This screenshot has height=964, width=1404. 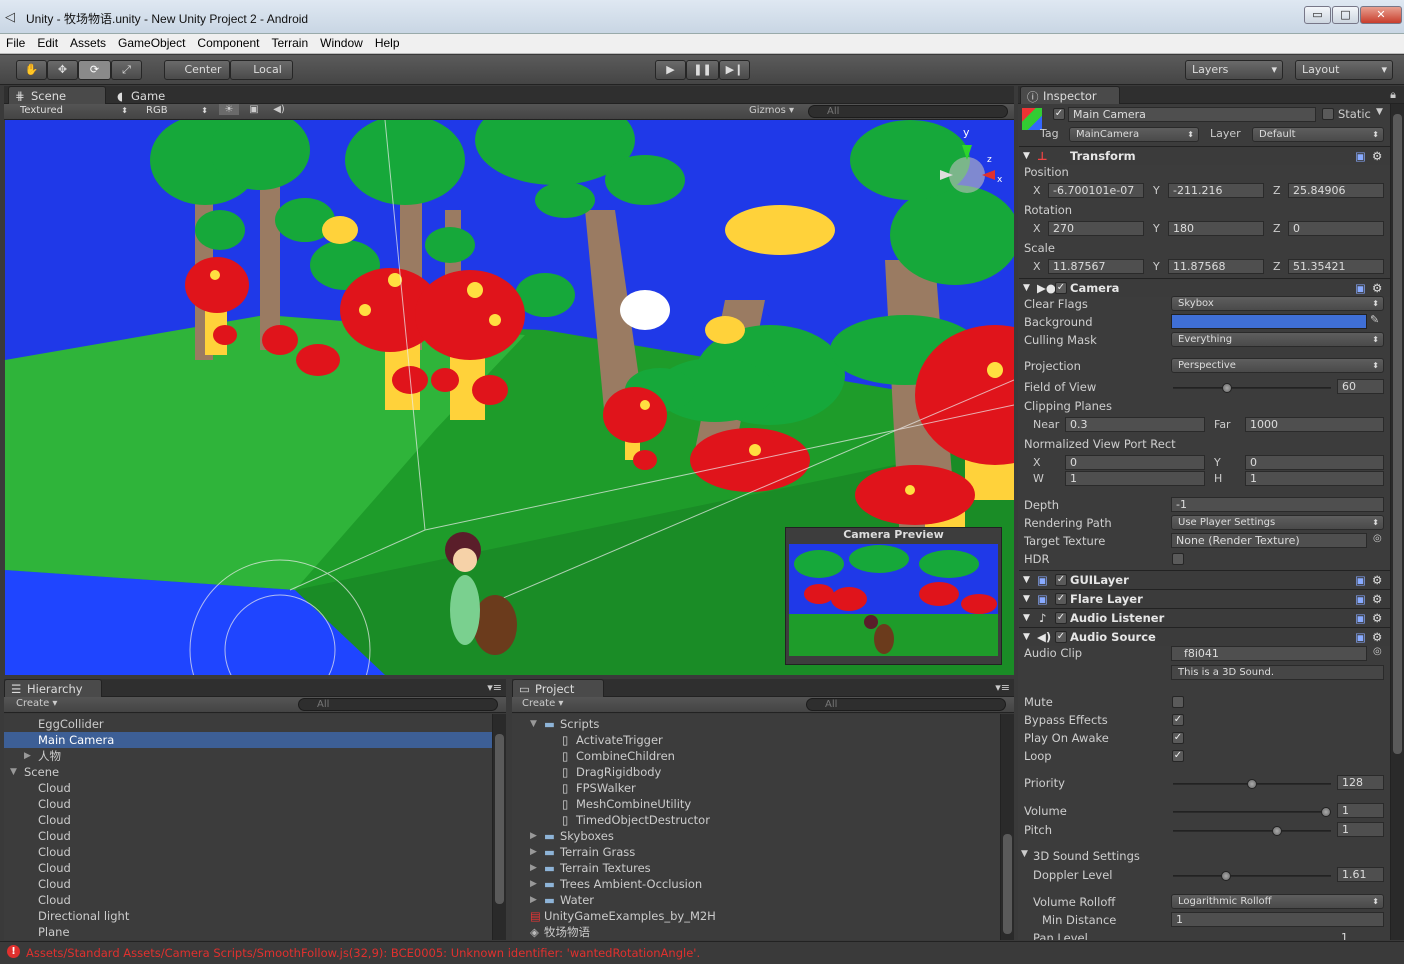 What do you see at coordinates (1204, 579) in the screenshot?
I see `guilayer-header: ▼ ▣ ✓ GUILayer ▣ ⚙` at bounding box center [1204, 579].